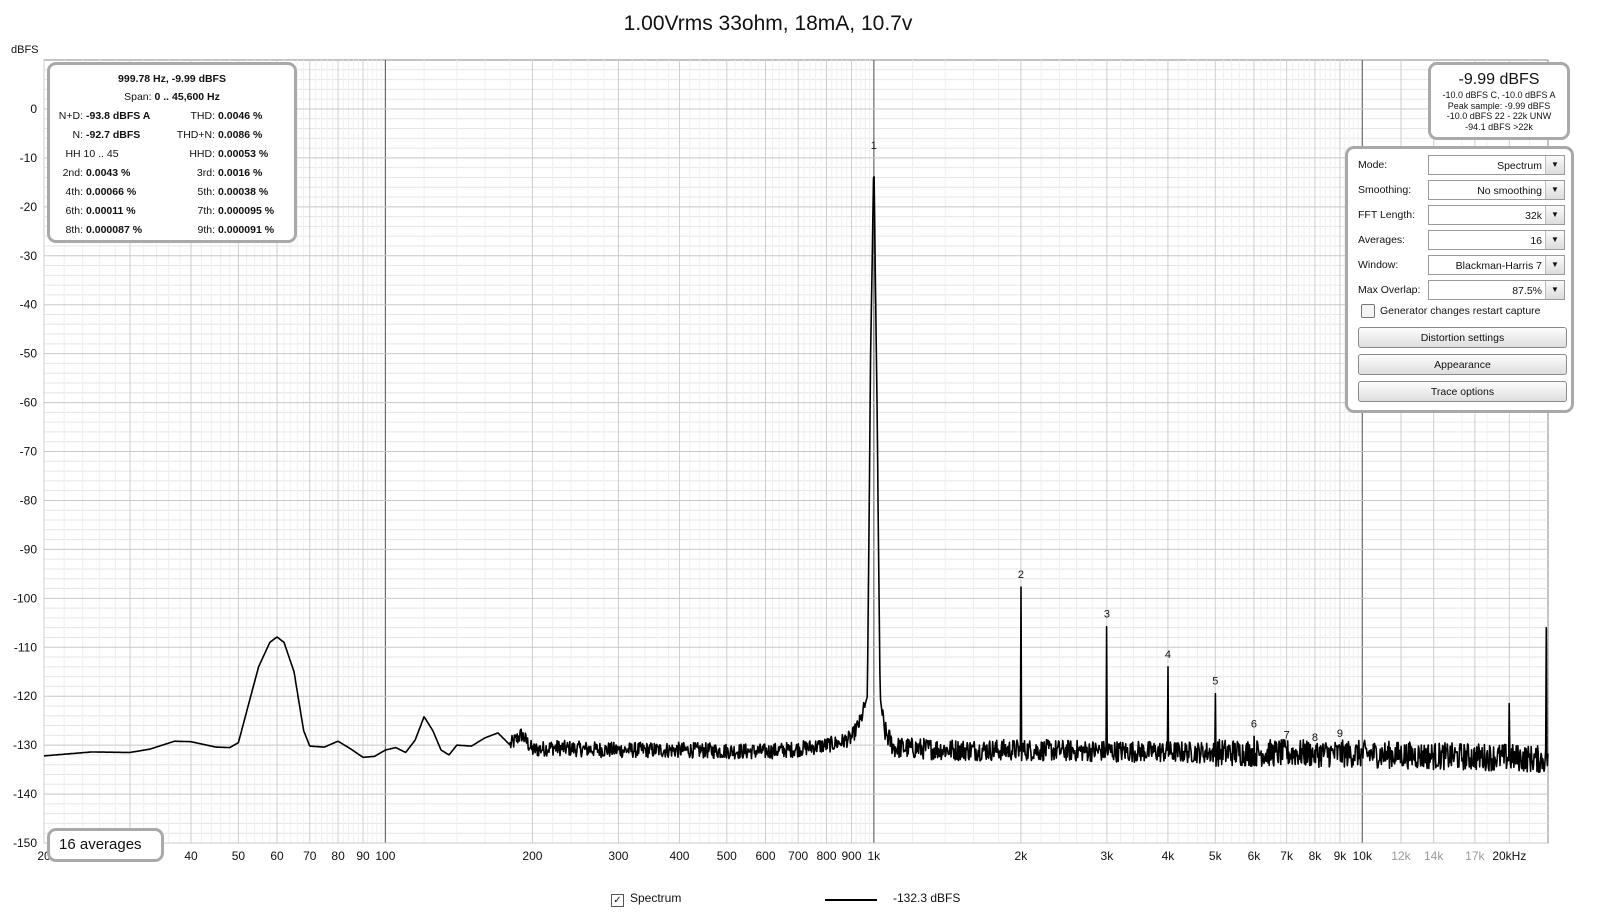 The height and width of the screenshot is (913, 1600). What do you see at coordinates (363, 856) in the screenshot?
I see `x-tick-label: 90` at bounding box center [363, 856].